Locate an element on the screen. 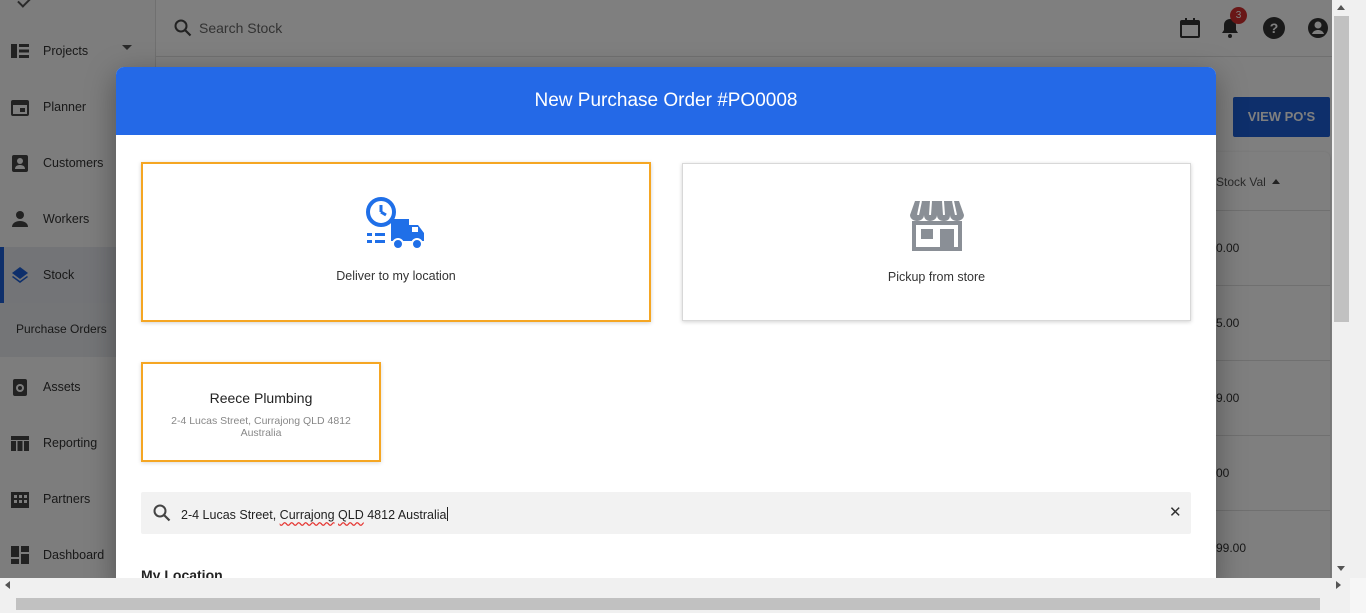 This screenshot has height=613, width=1366. delivery-truck-icon is located at coordinates (395, 223).